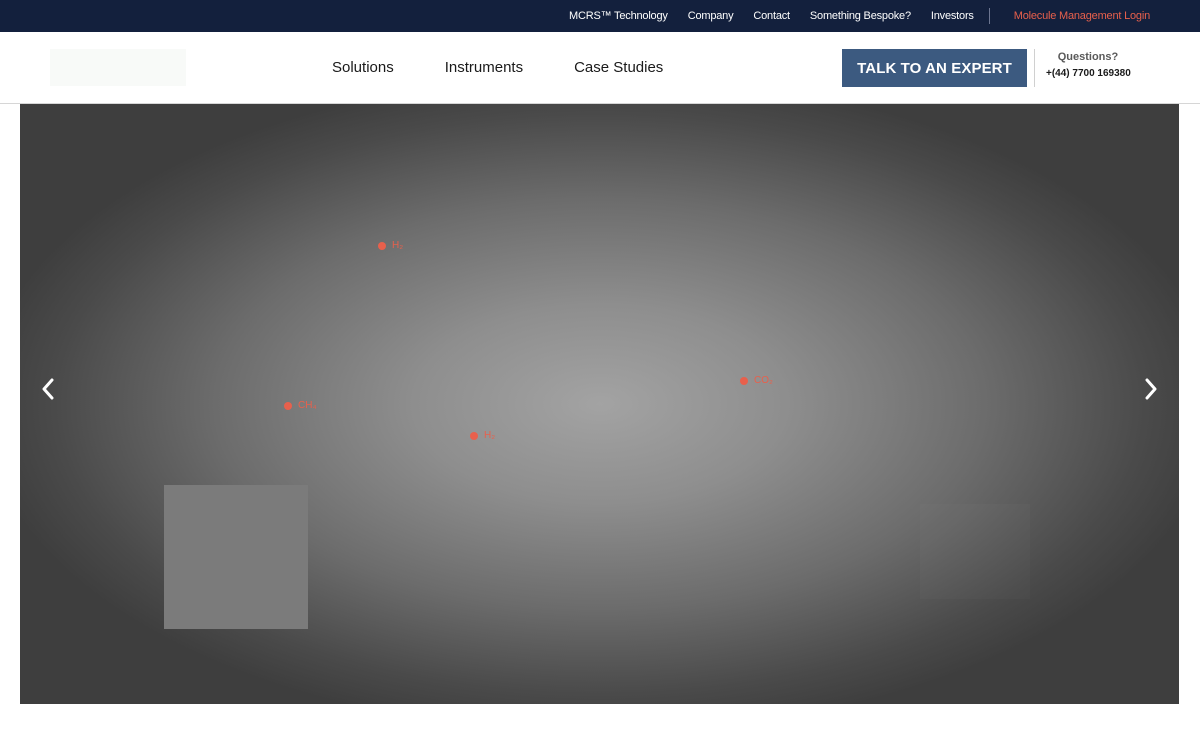 Image resolution: width=1200 pixels, height=750 pixels. Describe the element at coordinates (1101, 73) in the screenshot. I see `phone-number: +(44) 7700 169380` at that location.